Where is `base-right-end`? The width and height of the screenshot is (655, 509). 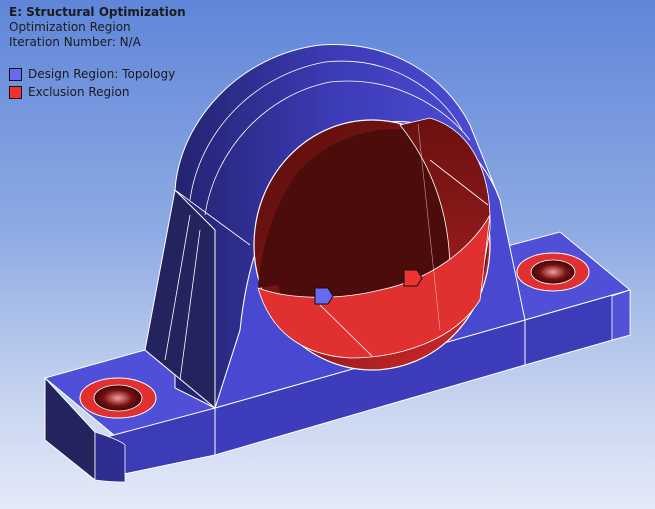 base-right-end is located at coordinates (621, 315).